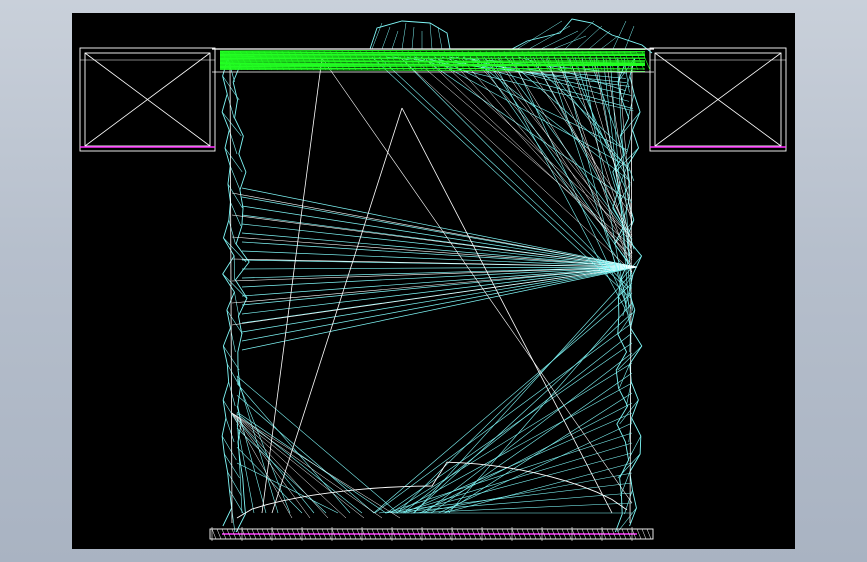 The height and width of the screenshot is (562, 867). What do you see at coordinates (634, 292) in the screenshot?
I see `right-wall-outline` at bounding box center [634, 292].